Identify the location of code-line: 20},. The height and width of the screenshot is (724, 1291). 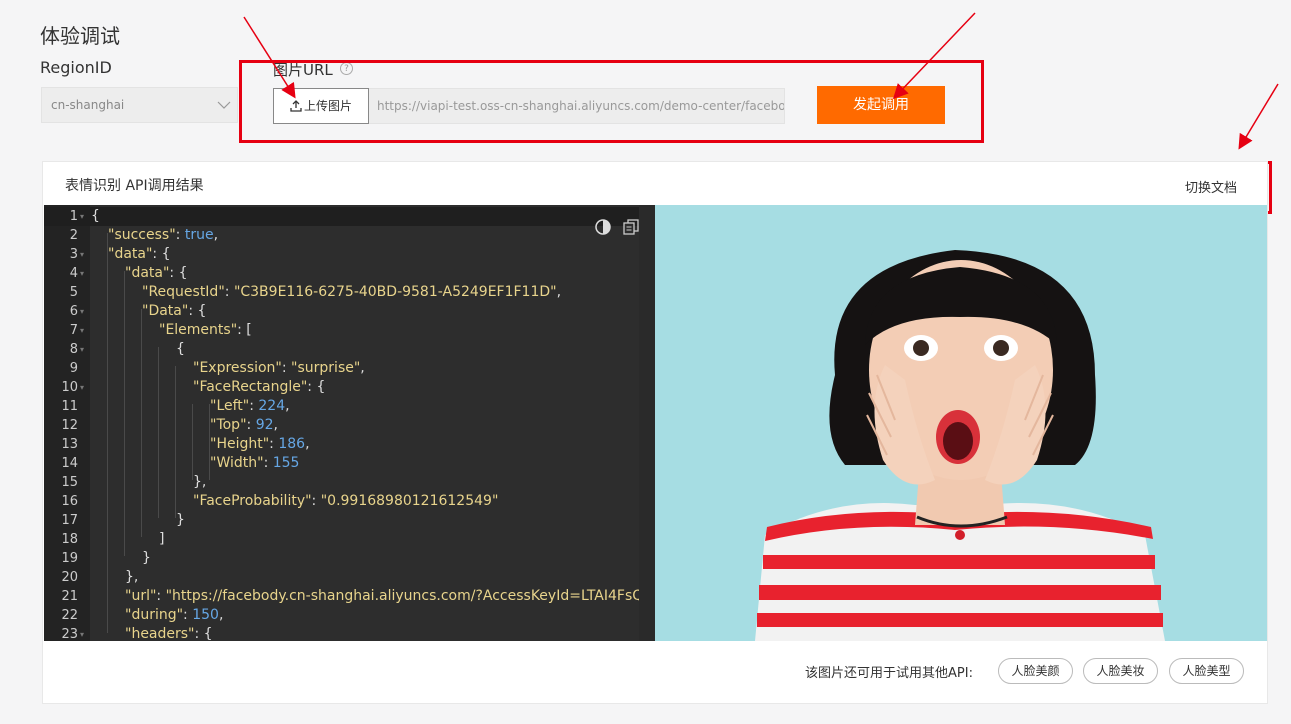
(349, 577).